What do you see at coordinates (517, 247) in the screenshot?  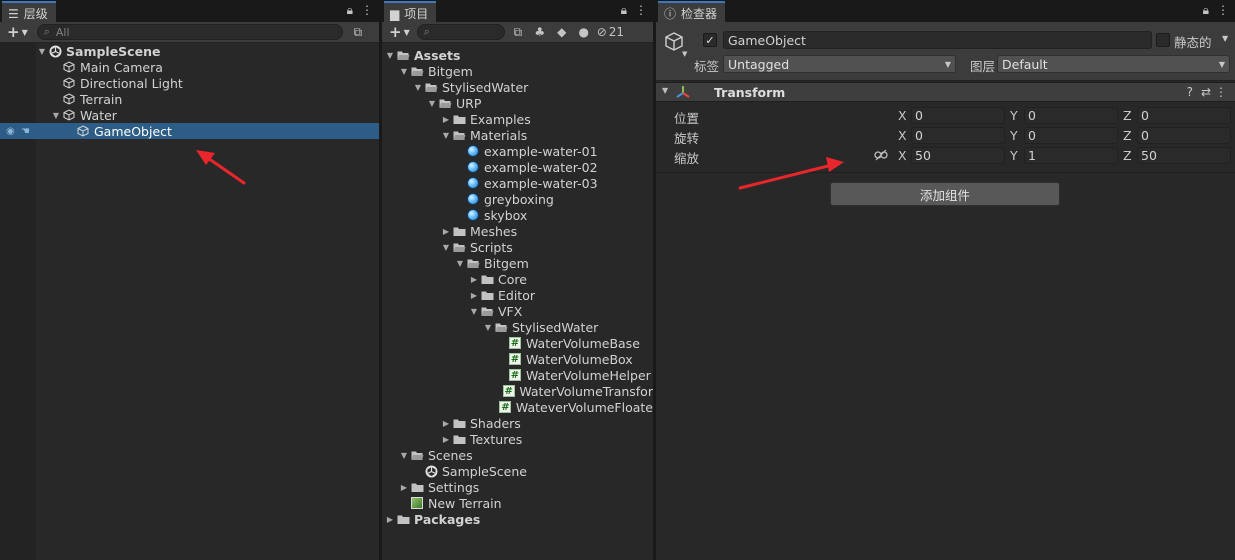 I see `project-row: ▼ Scripts` at bounding box center [517, 247].